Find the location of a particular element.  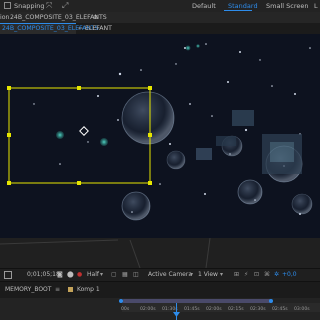

comp-color-label-icon is located at coordinates (70, 289).